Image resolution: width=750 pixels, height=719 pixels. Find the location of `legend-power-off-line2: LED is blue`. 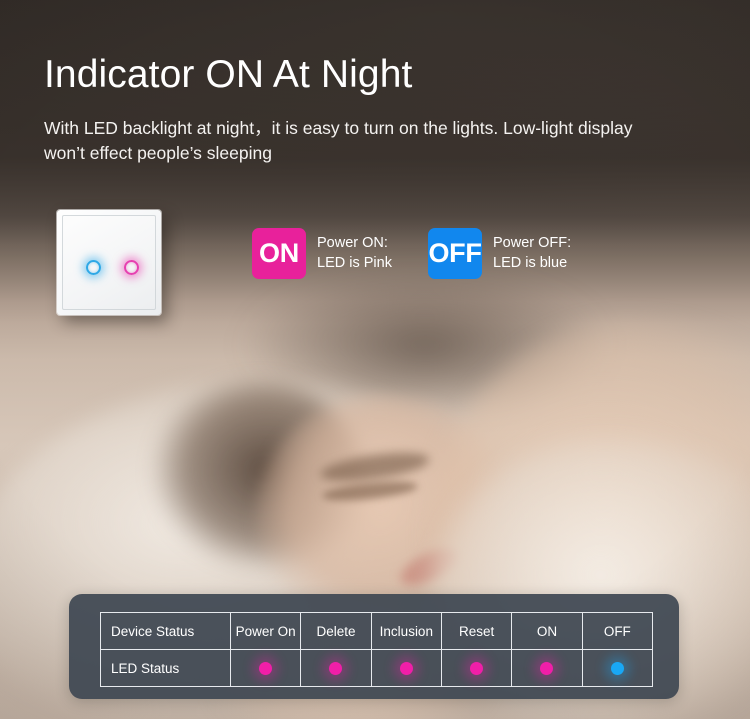

legend-power-off-line2: LED is blue is located at coordinates (530, 262).